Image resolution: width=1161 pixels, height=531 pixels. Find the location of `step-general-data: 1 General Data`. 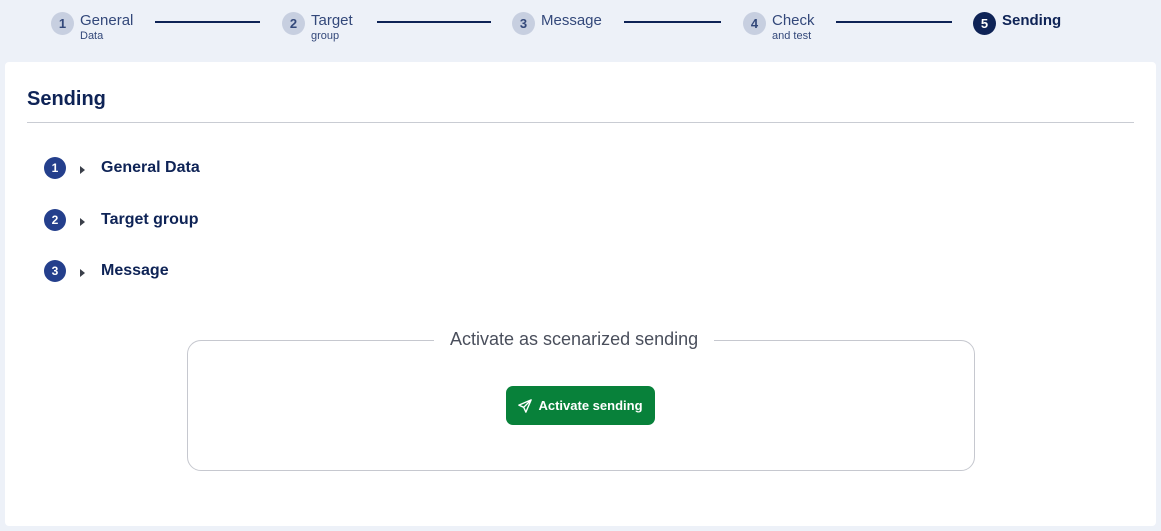

step-general-data: 1 General Data is located at coordinates (92, 26).